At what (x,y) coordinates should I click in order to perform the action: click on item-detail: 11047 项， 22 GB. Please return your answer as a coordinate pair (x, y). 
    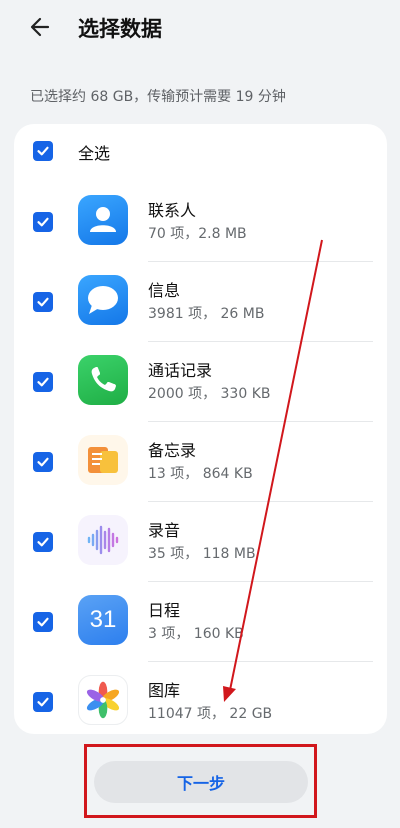
    Looking at the image, I should click on (210, 714).